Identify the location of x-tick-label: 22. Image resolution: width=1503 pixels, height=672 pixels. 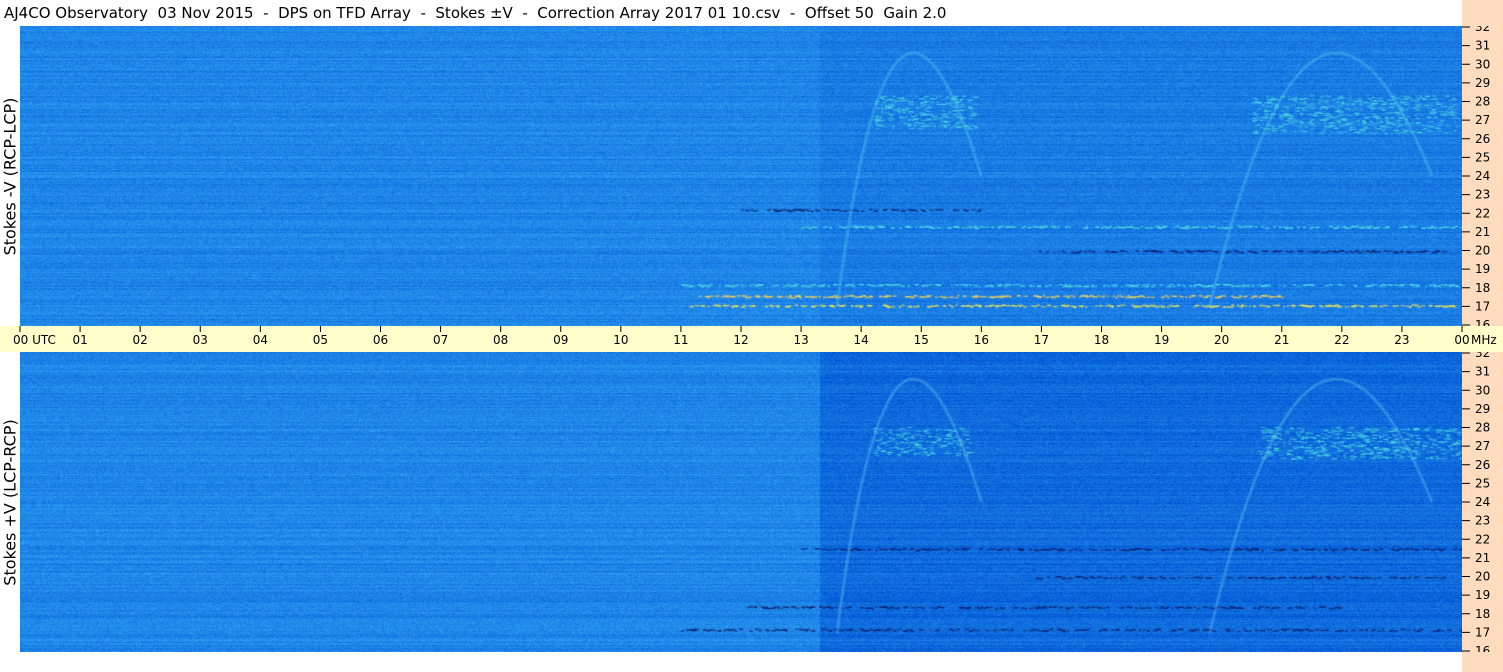
(1341, 340).